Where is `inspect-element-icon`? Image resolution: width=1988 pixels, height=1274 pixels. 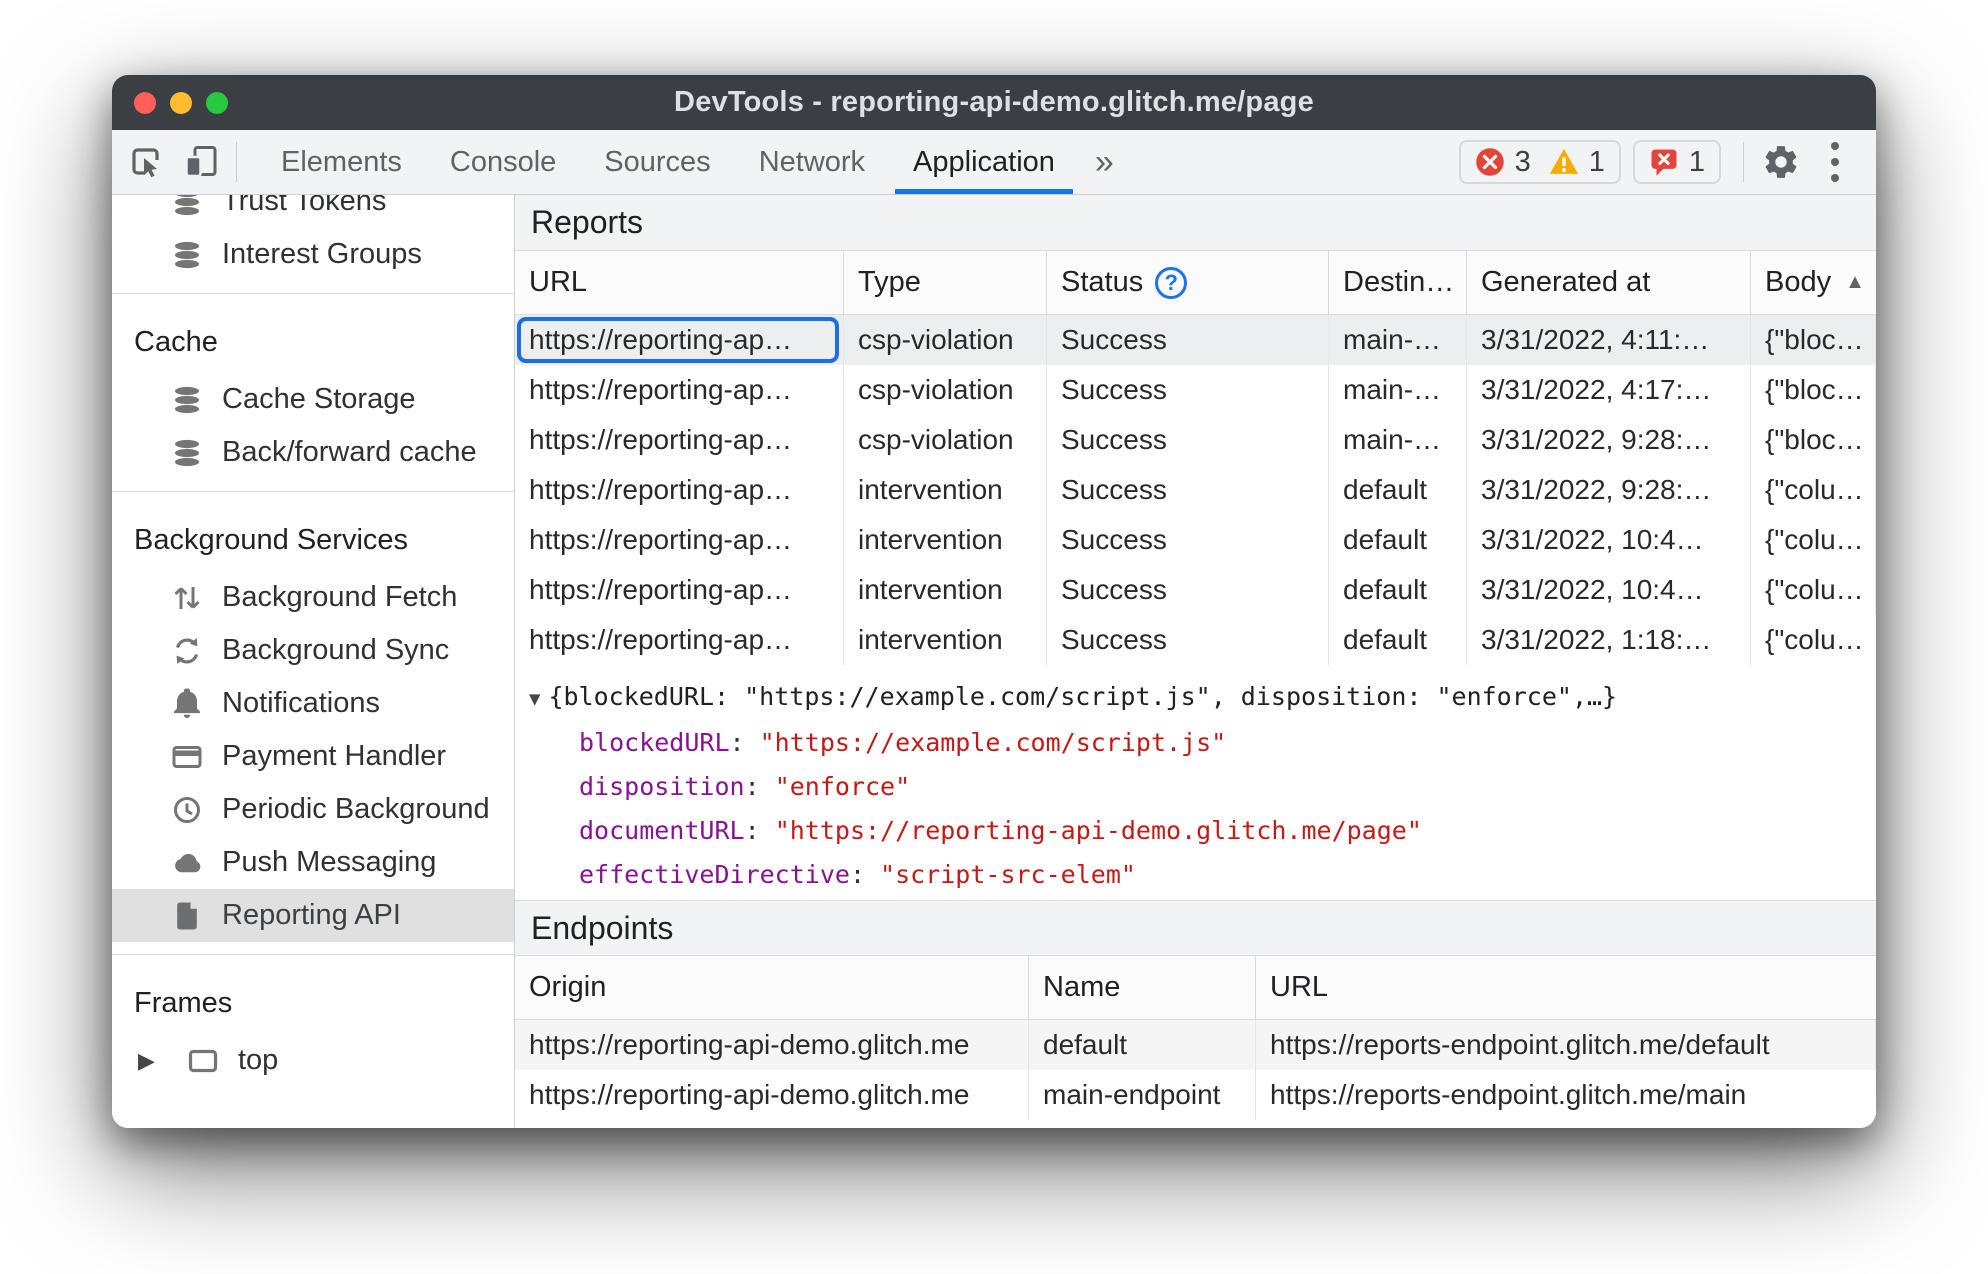
inspect-element-icon is located at coordinates (146, 162).